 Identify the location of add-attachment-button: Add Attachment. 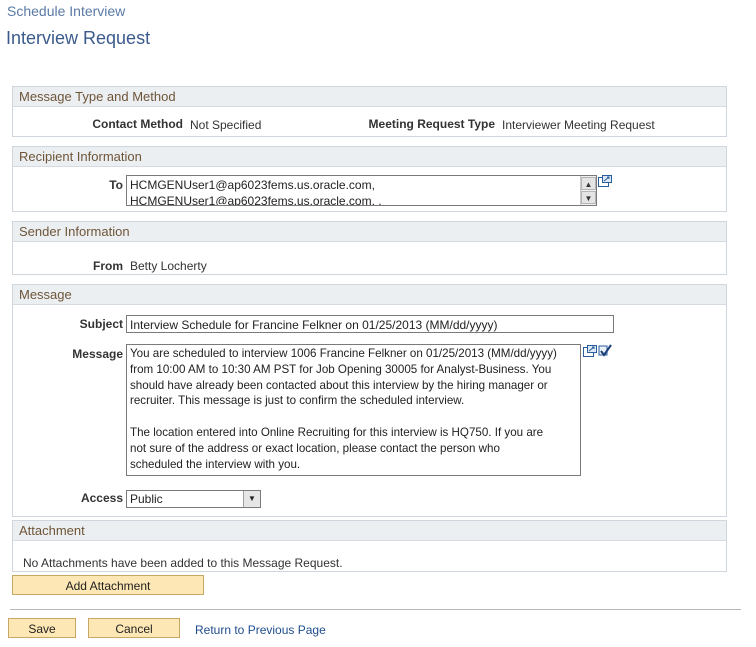
(108, 585).